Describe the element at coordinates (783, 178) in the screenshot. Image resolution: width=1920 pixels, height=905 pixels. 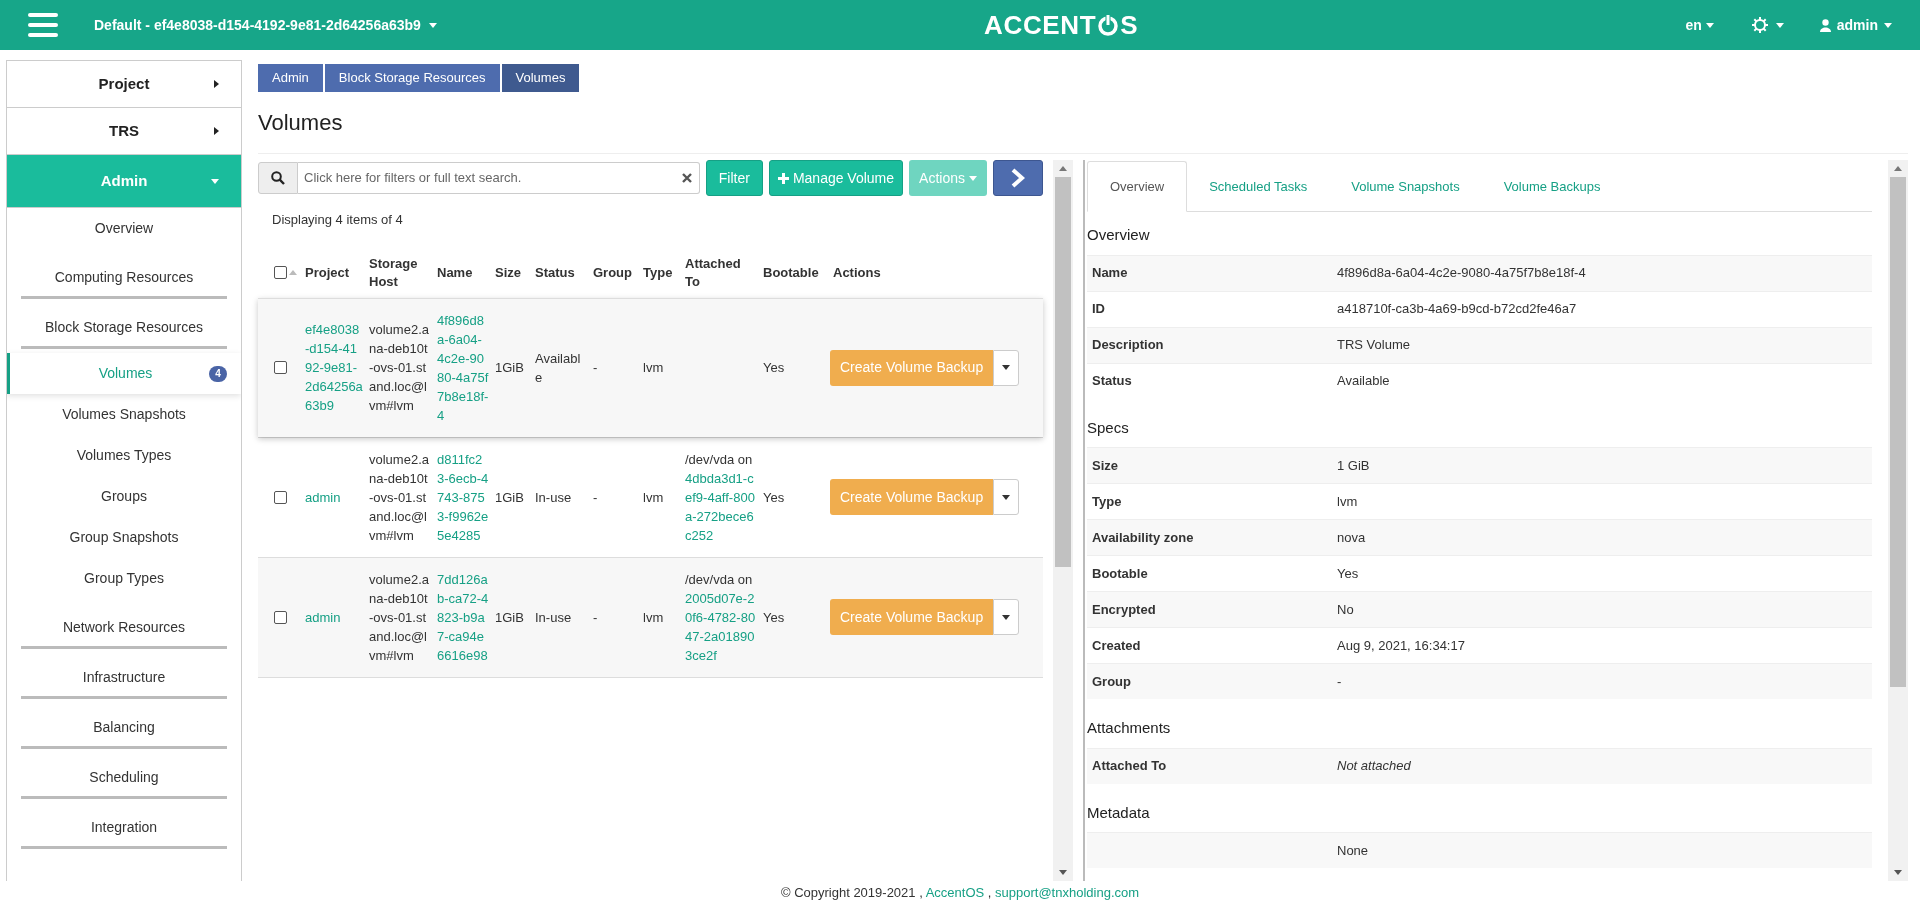
I see `plus-icon` at that location.